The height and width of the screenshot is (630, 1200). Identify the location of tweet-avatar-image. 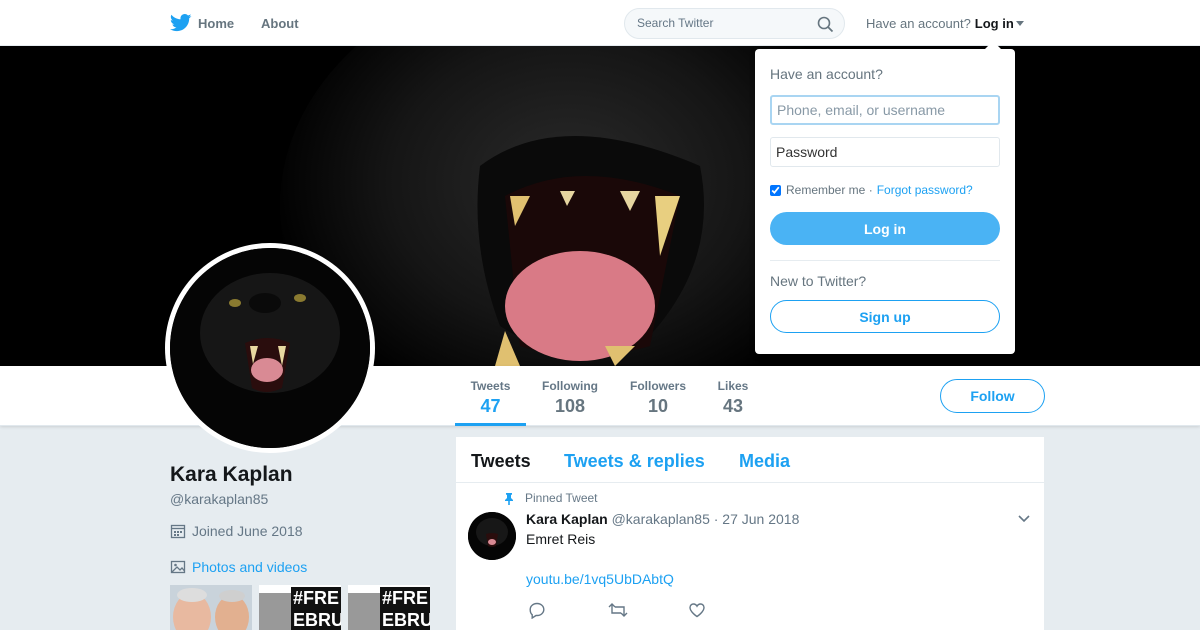
(492, 536).